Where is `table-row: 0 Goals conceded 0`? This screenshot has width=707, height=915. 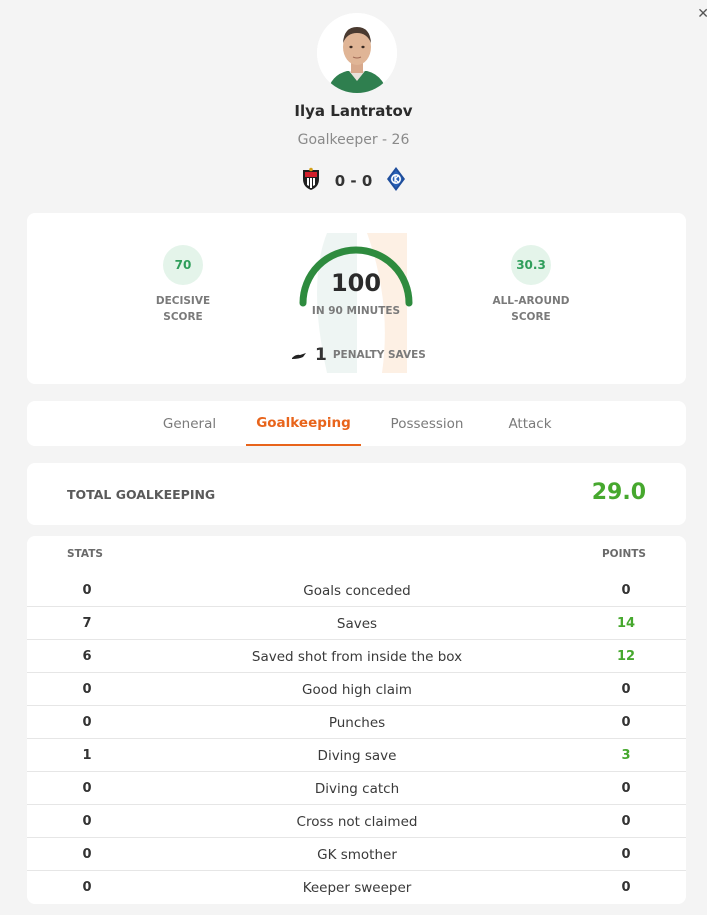
table-row: 0 Goals conceded 0 is located at coordinates (356, 590).